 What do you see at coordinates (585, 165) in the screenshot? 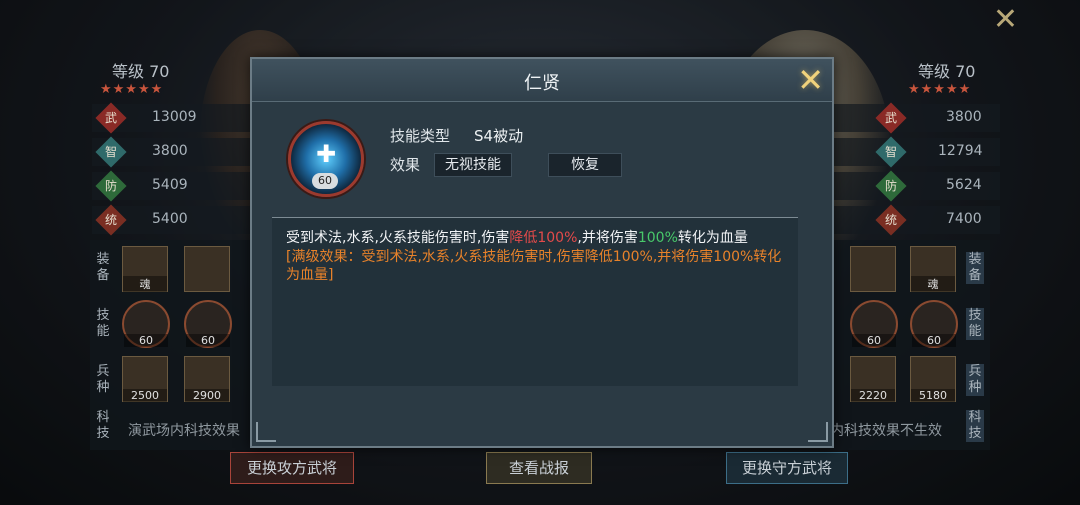
I see `effect-tag: 恢复` at bounding box center [585, 165].